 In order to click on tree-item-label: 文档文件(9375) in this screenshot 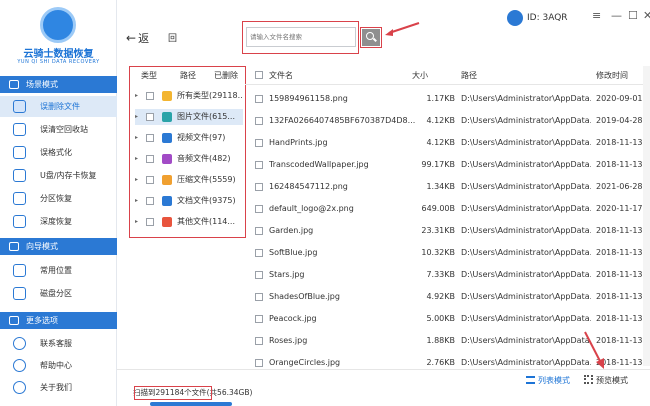, I will do `click(206, 200)`.